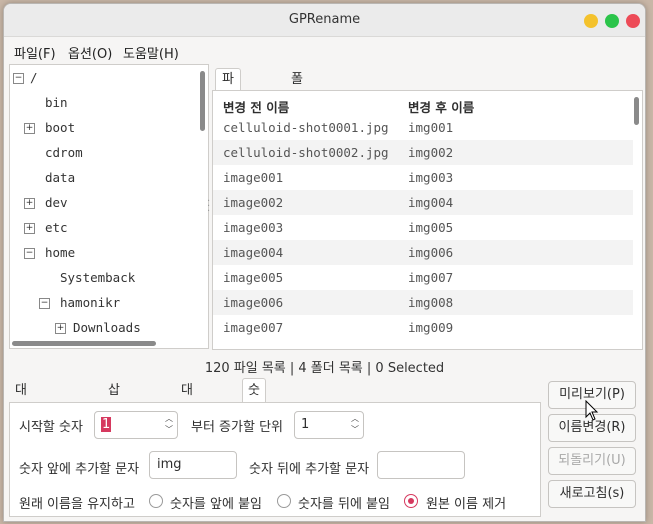 The height and width of the screenshot is (524, 653). What do you see at coordinates (56, 102) in the screenshot?
I see `tree-item-label: bin` at bounding box center [56, 102].